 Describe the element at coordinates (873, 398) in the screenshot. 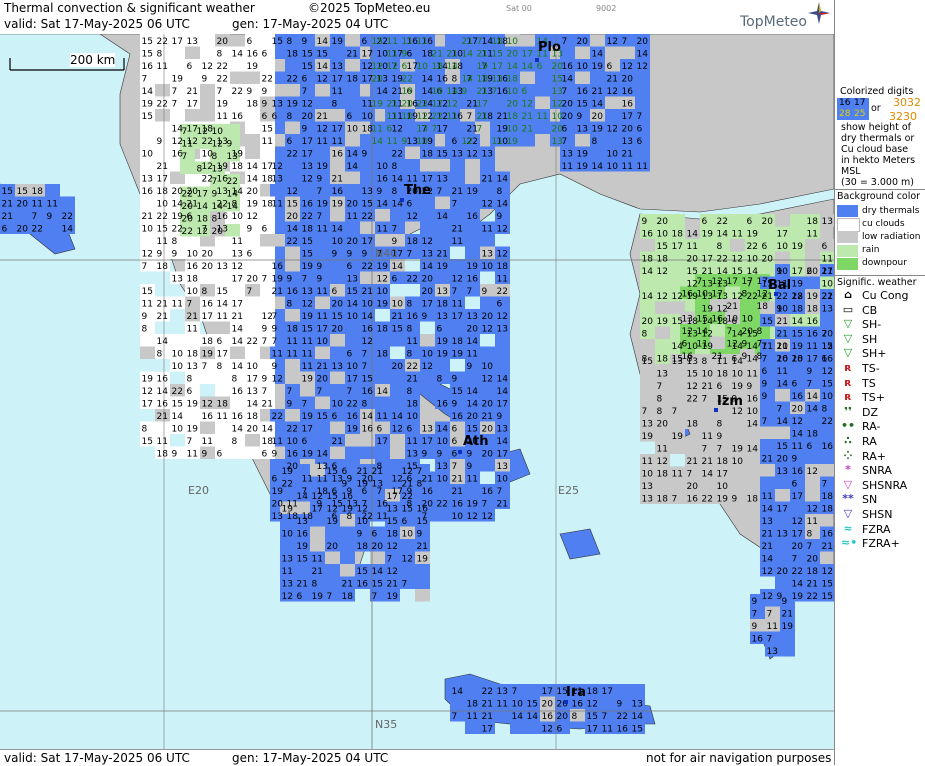

I see `legend-wx-label: TS+` at that location.